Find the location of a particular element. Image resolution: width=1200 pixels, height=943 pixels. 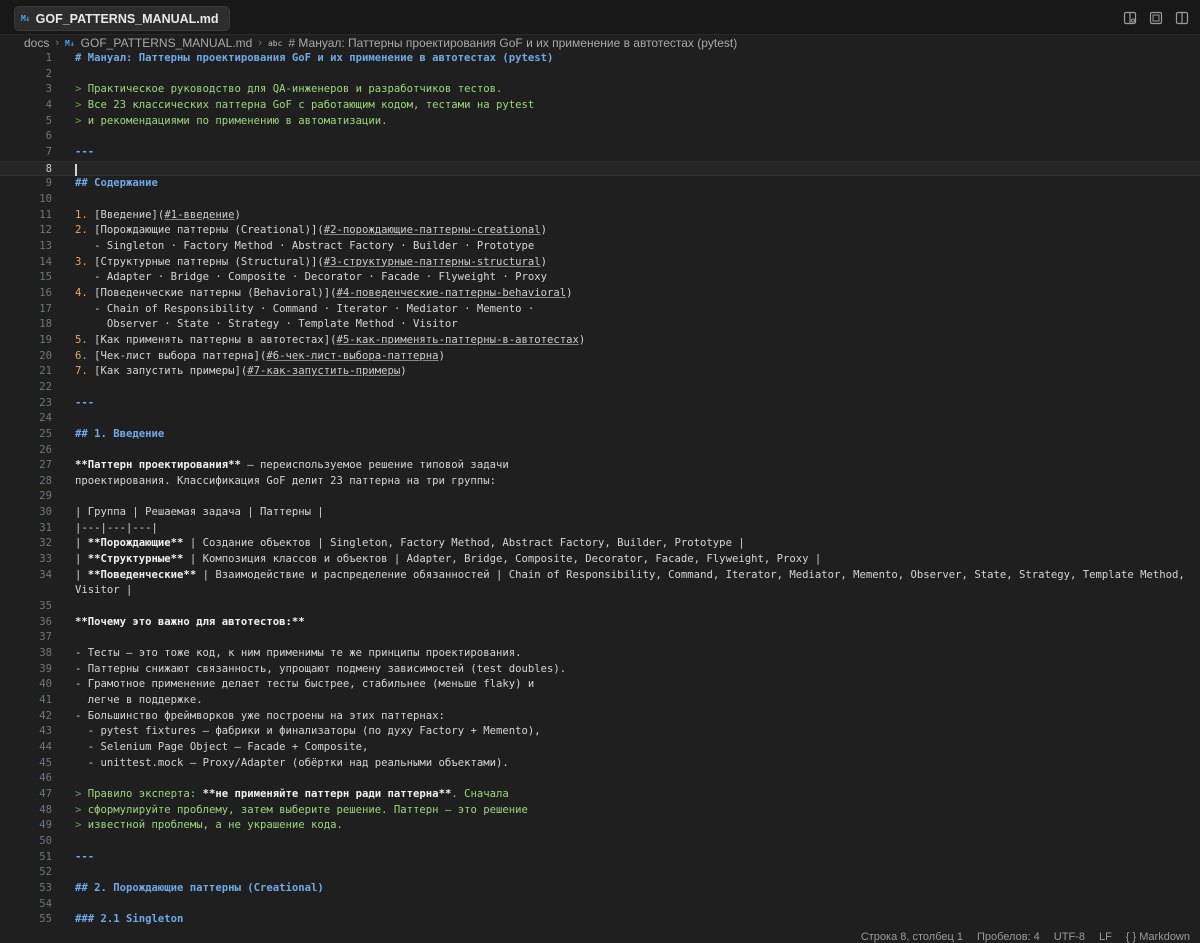

editor-line: Visitor | is located at coordinates (600, 591).